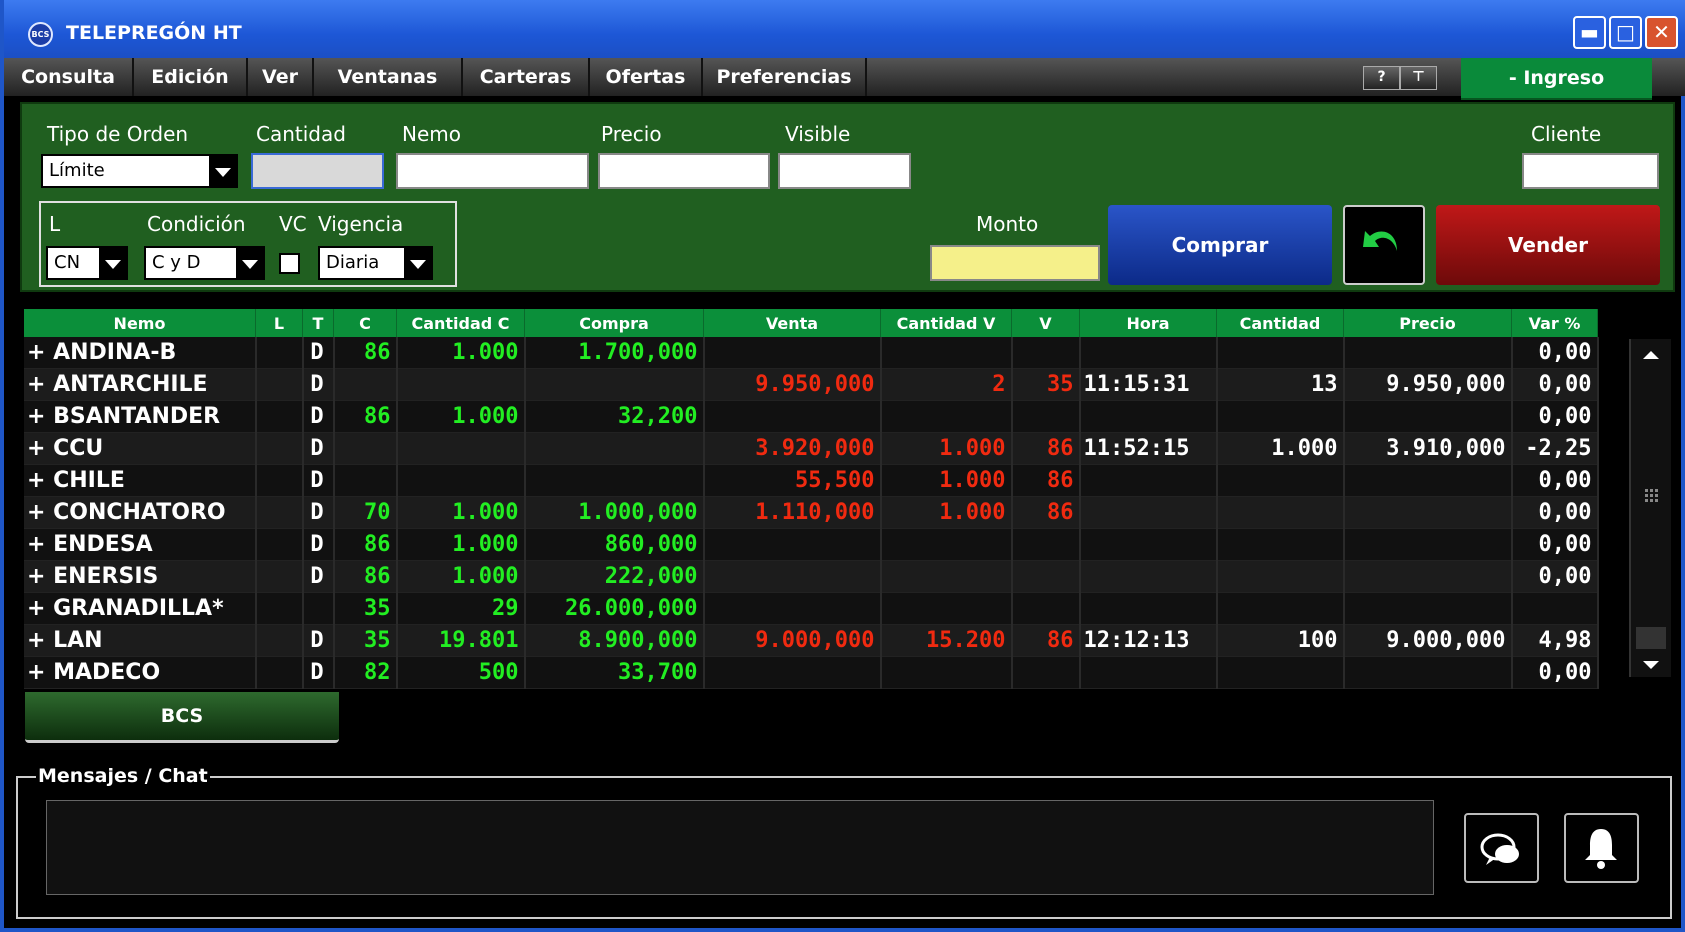 The height and width of the screenshot is (932, 1685). I want to click on vc-checkbox, so click(289, 263).